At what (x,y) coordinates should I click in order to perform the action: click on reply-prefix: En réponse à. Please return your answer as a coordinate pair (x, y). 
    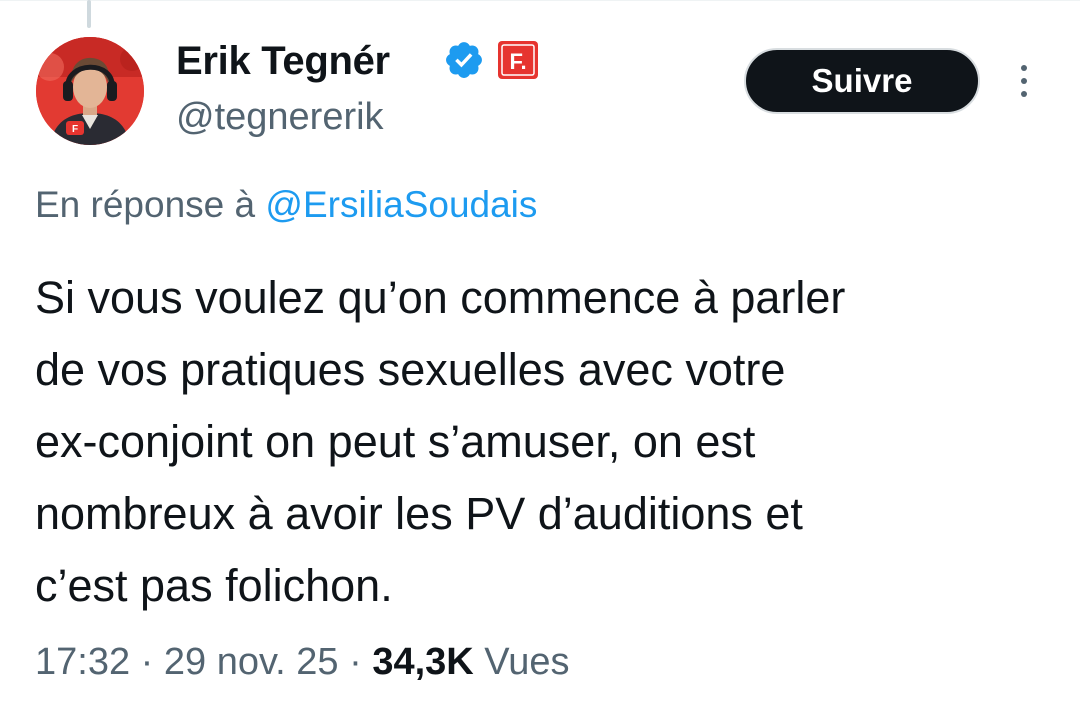
    Looking at the image, I should click on (145, 204).